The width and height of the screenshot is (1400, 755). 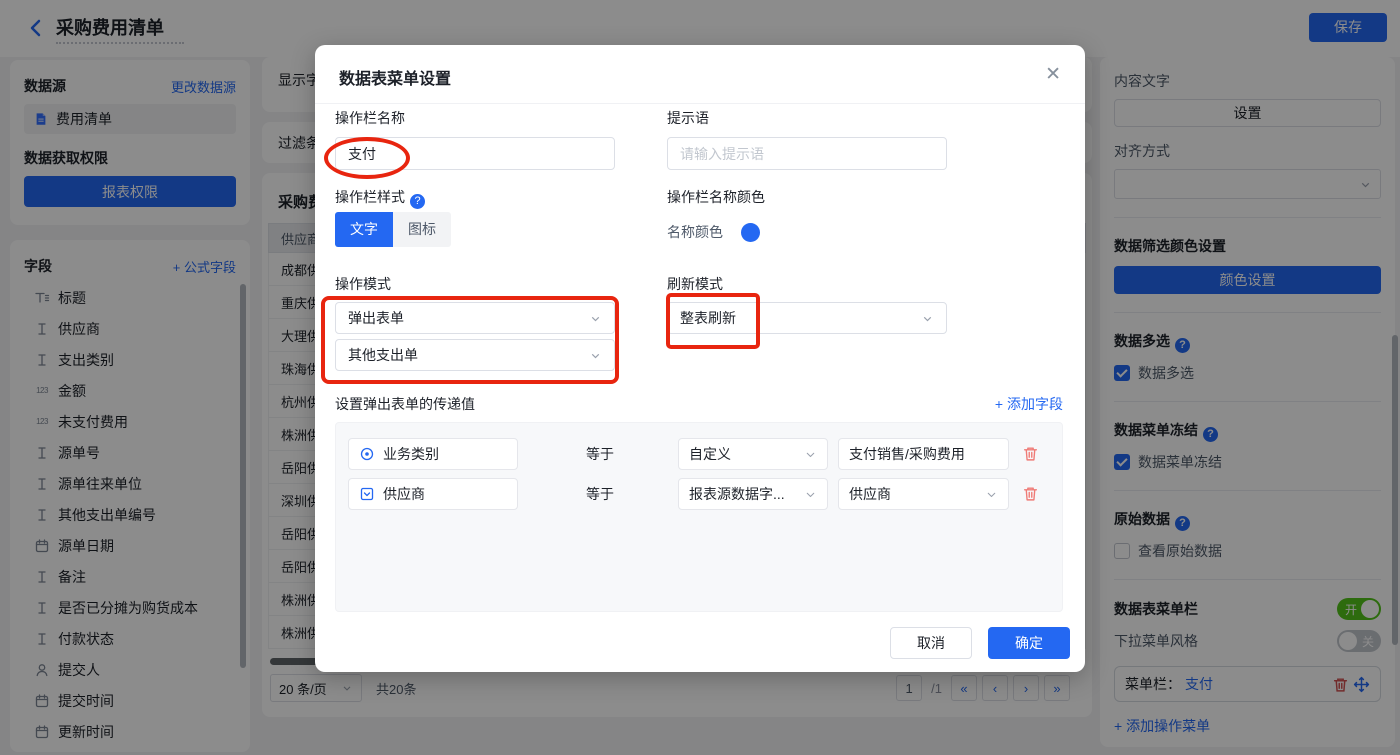 I want to click on op-mode-label: 操作模式, so click(x=363, y=284).